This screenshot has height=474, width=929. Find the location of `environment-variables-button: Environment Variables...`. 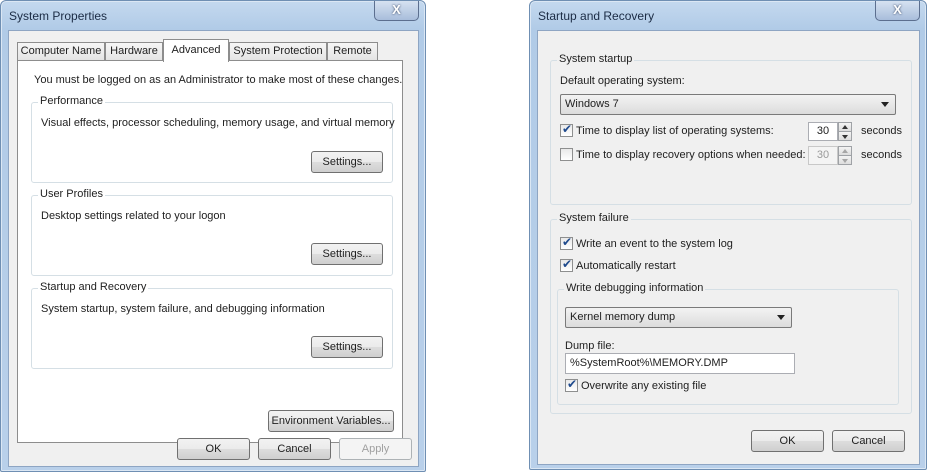

environment-variables-button: Environment Variables... is located at coordinates (331, 421).